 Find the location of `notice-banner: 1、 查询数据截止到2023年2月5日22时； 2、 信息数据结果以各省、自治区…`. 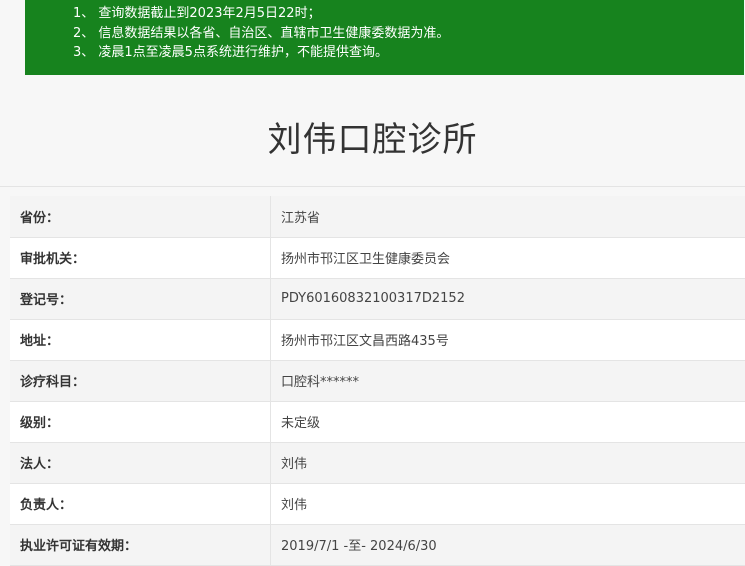

notice-banner: 1、 查询数据截止到2023年2月5日22时； 2、 信息数据结果以各省、自治区… is located at coordinates (384, 37).